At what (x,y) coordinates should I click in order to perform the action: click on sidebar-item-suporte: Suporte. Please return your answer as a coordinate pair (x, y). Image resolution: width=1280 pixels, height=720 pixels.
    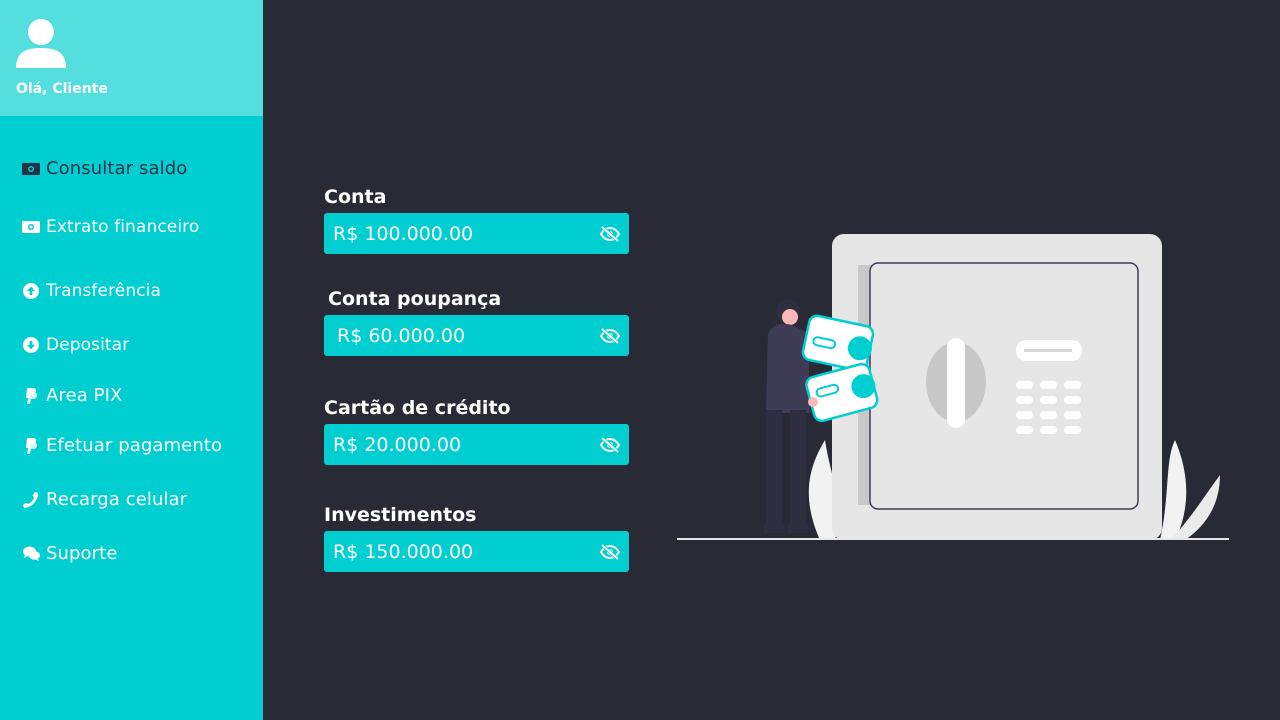
    Looking at the image, I should click on (70, 553).